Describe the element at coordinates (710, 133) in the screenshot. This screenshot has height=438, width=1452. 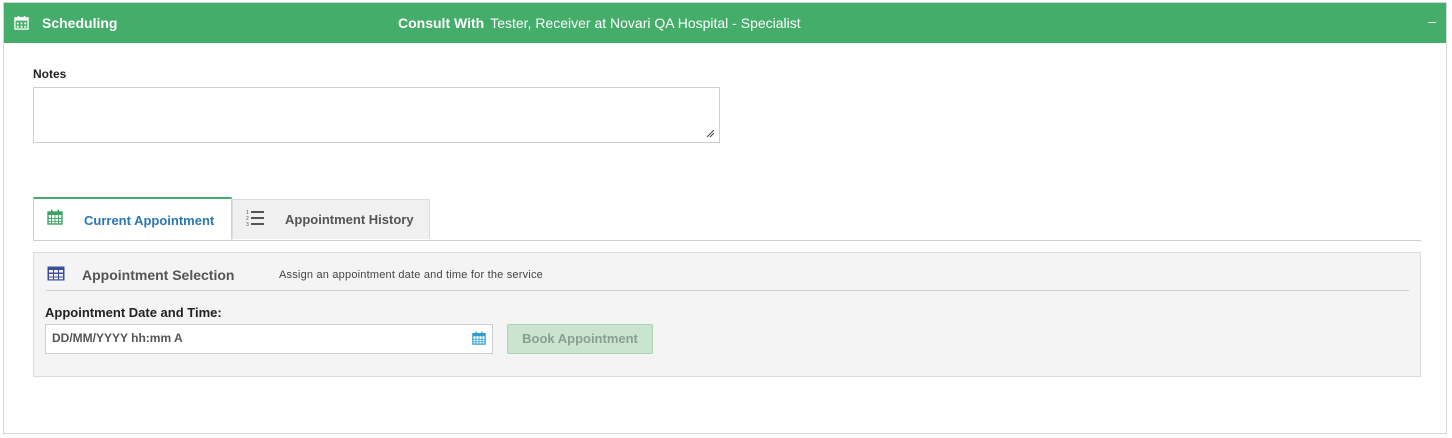
I see `resize-grip-icon` at that location.